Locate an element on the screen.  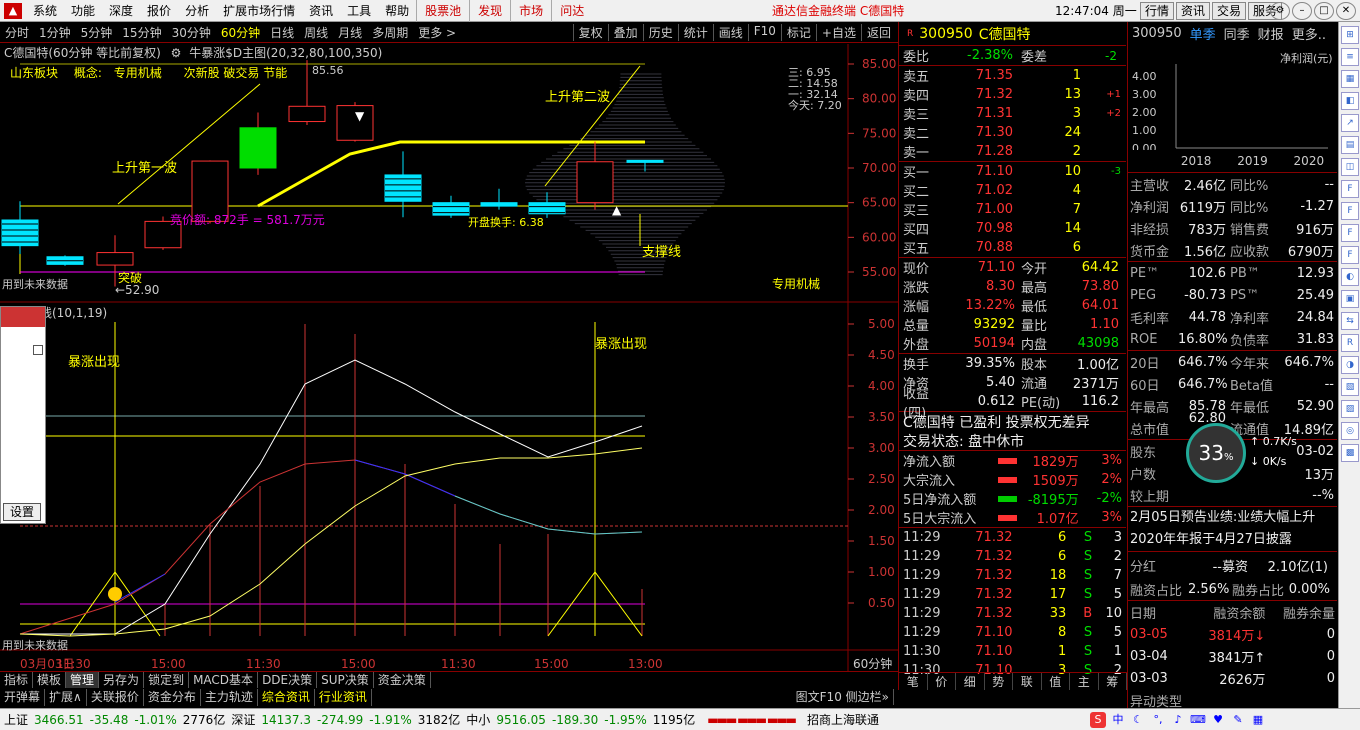
sidebar-icon-13: ▣ is located at coordinates (1350, 299).